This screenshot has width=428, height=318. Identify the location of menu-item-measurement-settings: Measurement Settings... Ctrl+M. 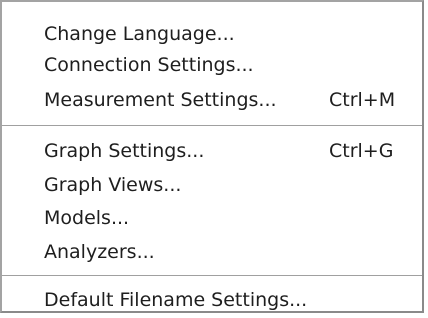
(212, 100).